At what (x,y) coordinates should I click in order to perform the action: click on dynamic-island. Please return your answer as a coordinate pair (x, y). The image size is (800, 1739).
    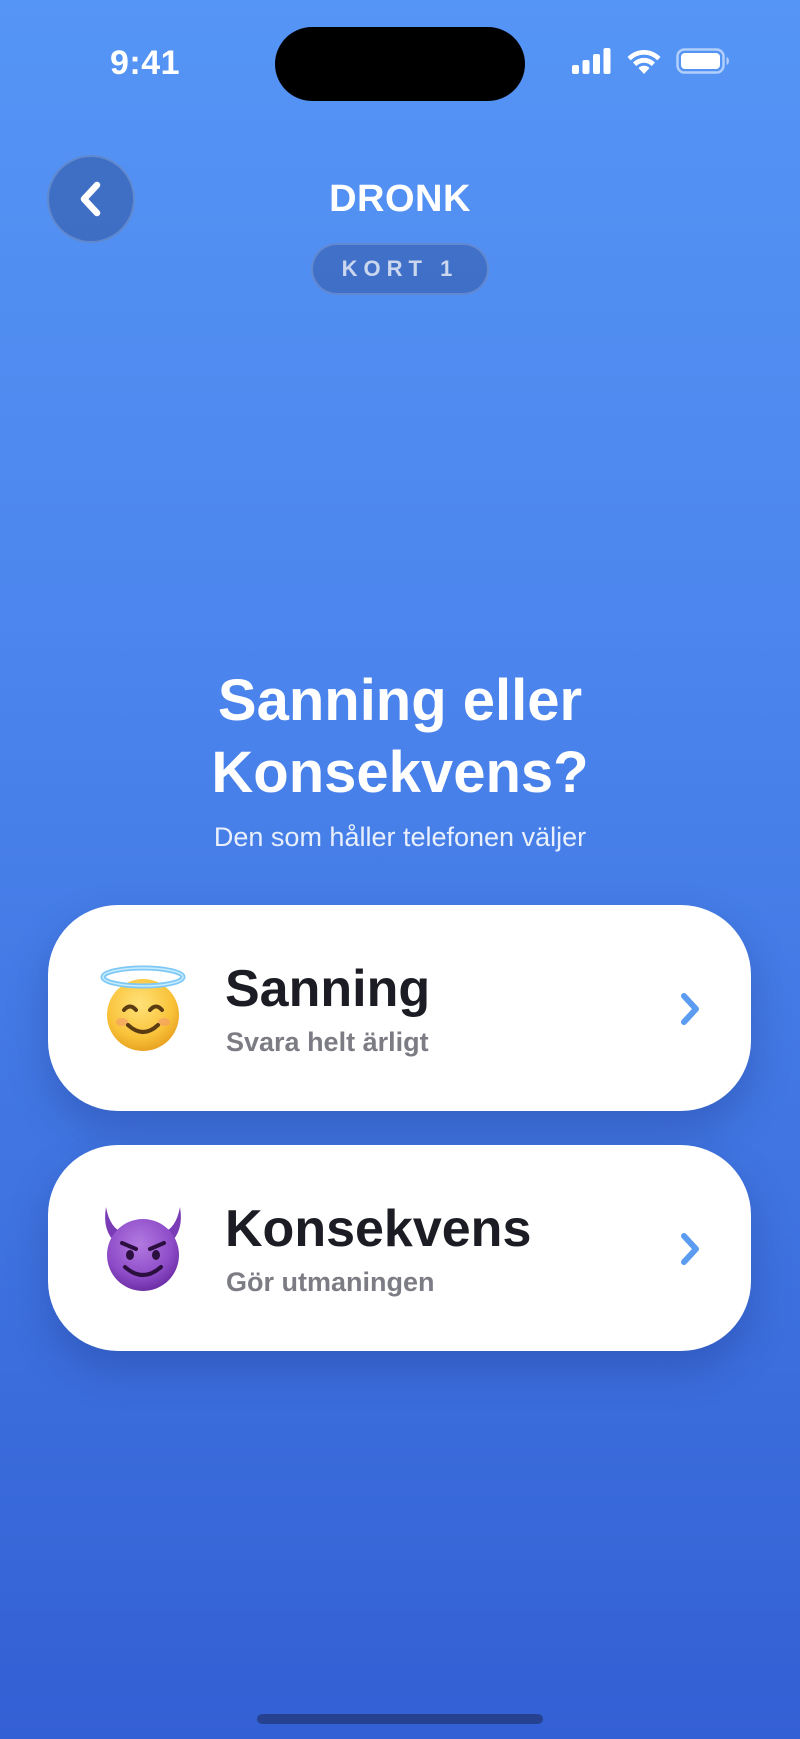
    Looking at the image, I should click on (400, 64).